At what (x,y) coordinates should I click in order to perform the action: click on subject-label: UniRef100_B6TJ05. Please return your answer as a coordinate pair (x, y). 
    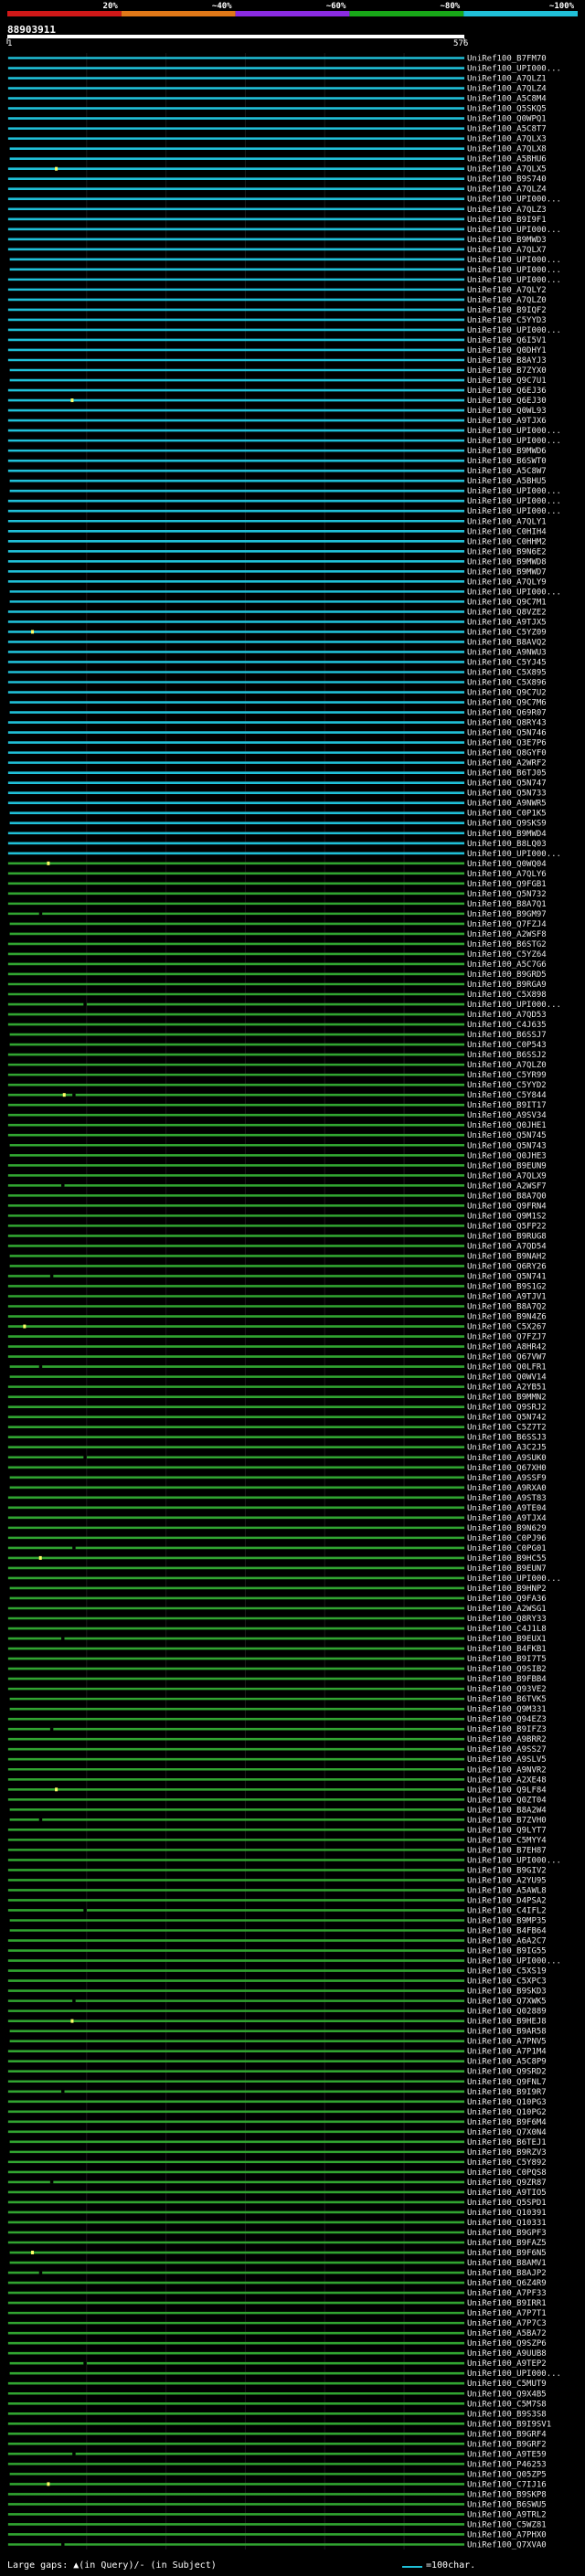
    Looking at the image, I should click on (507, 774).